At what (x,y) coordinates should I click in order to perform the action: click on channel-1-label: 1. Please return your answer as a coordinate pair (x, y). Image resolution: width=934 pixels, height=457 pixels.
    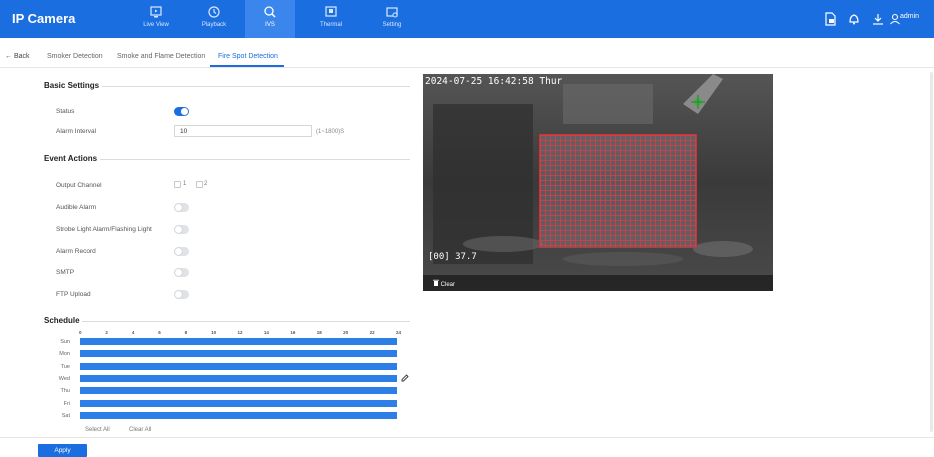
    Looking at the image, I should click on (185, 184).